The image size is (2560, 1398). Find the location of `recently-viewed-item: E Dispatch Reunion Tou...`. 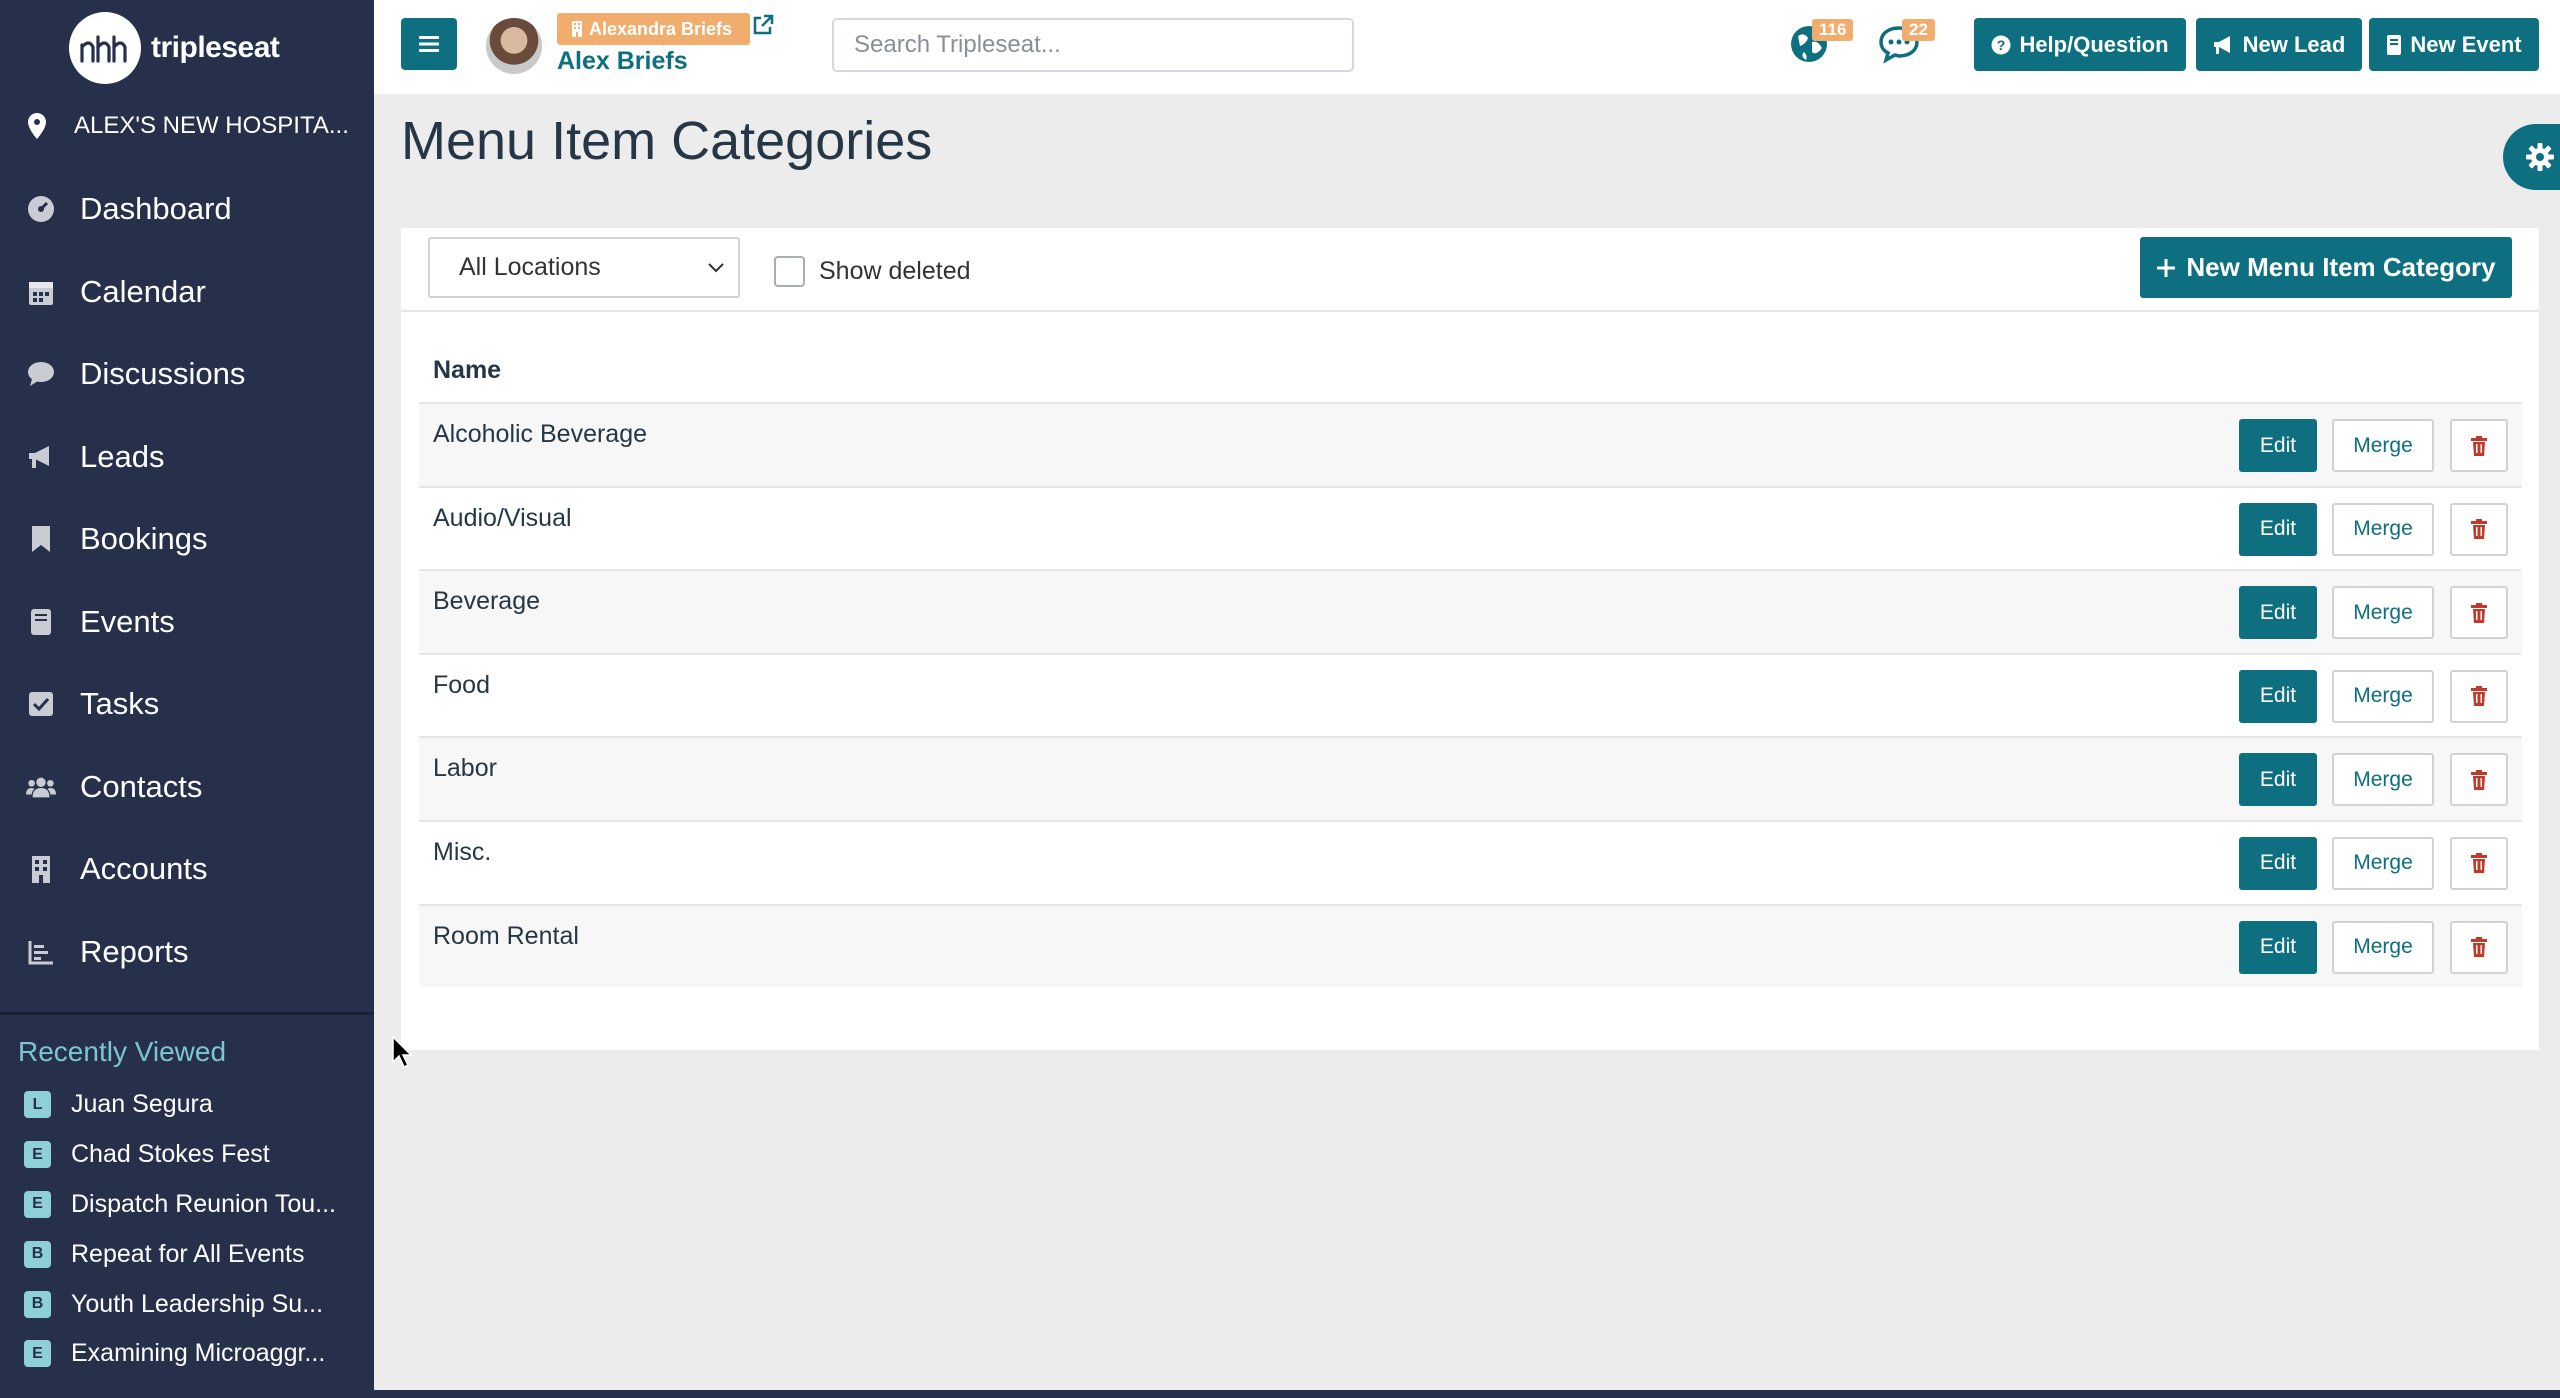

recently-viewed-item: E Dispatch Reunion Tou... is located at coordinates (180, 1205).